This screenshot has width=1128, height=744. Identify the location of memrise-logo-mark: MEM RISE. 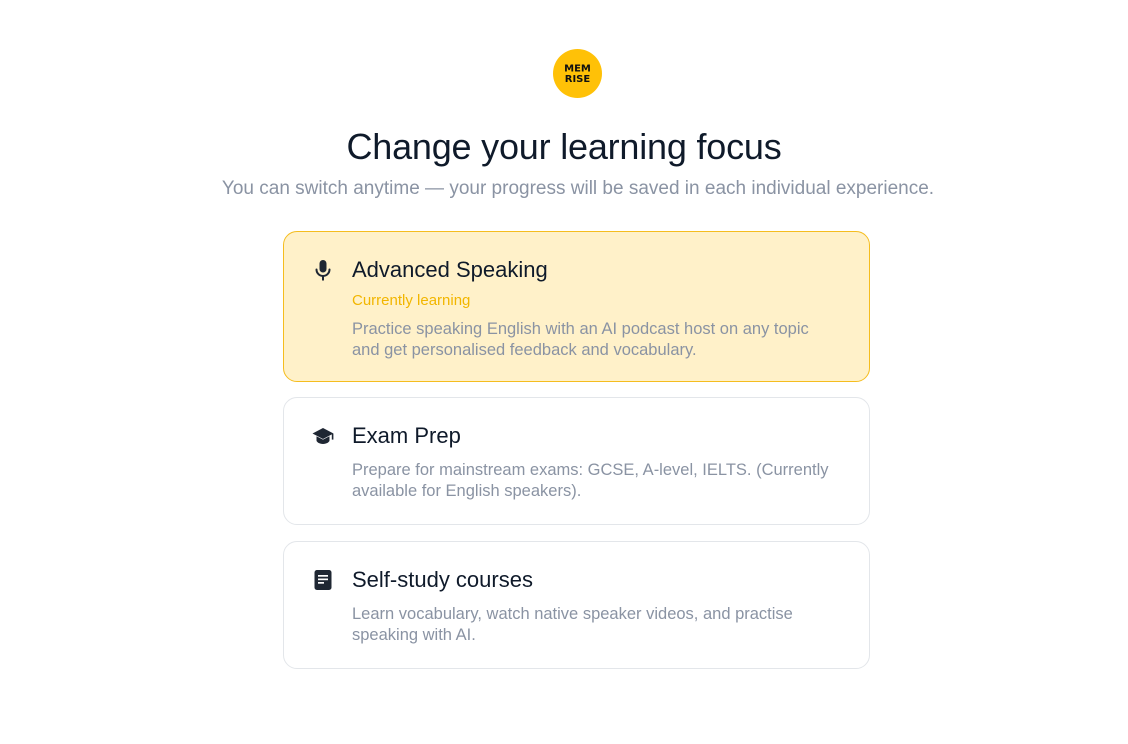
(577, 75).